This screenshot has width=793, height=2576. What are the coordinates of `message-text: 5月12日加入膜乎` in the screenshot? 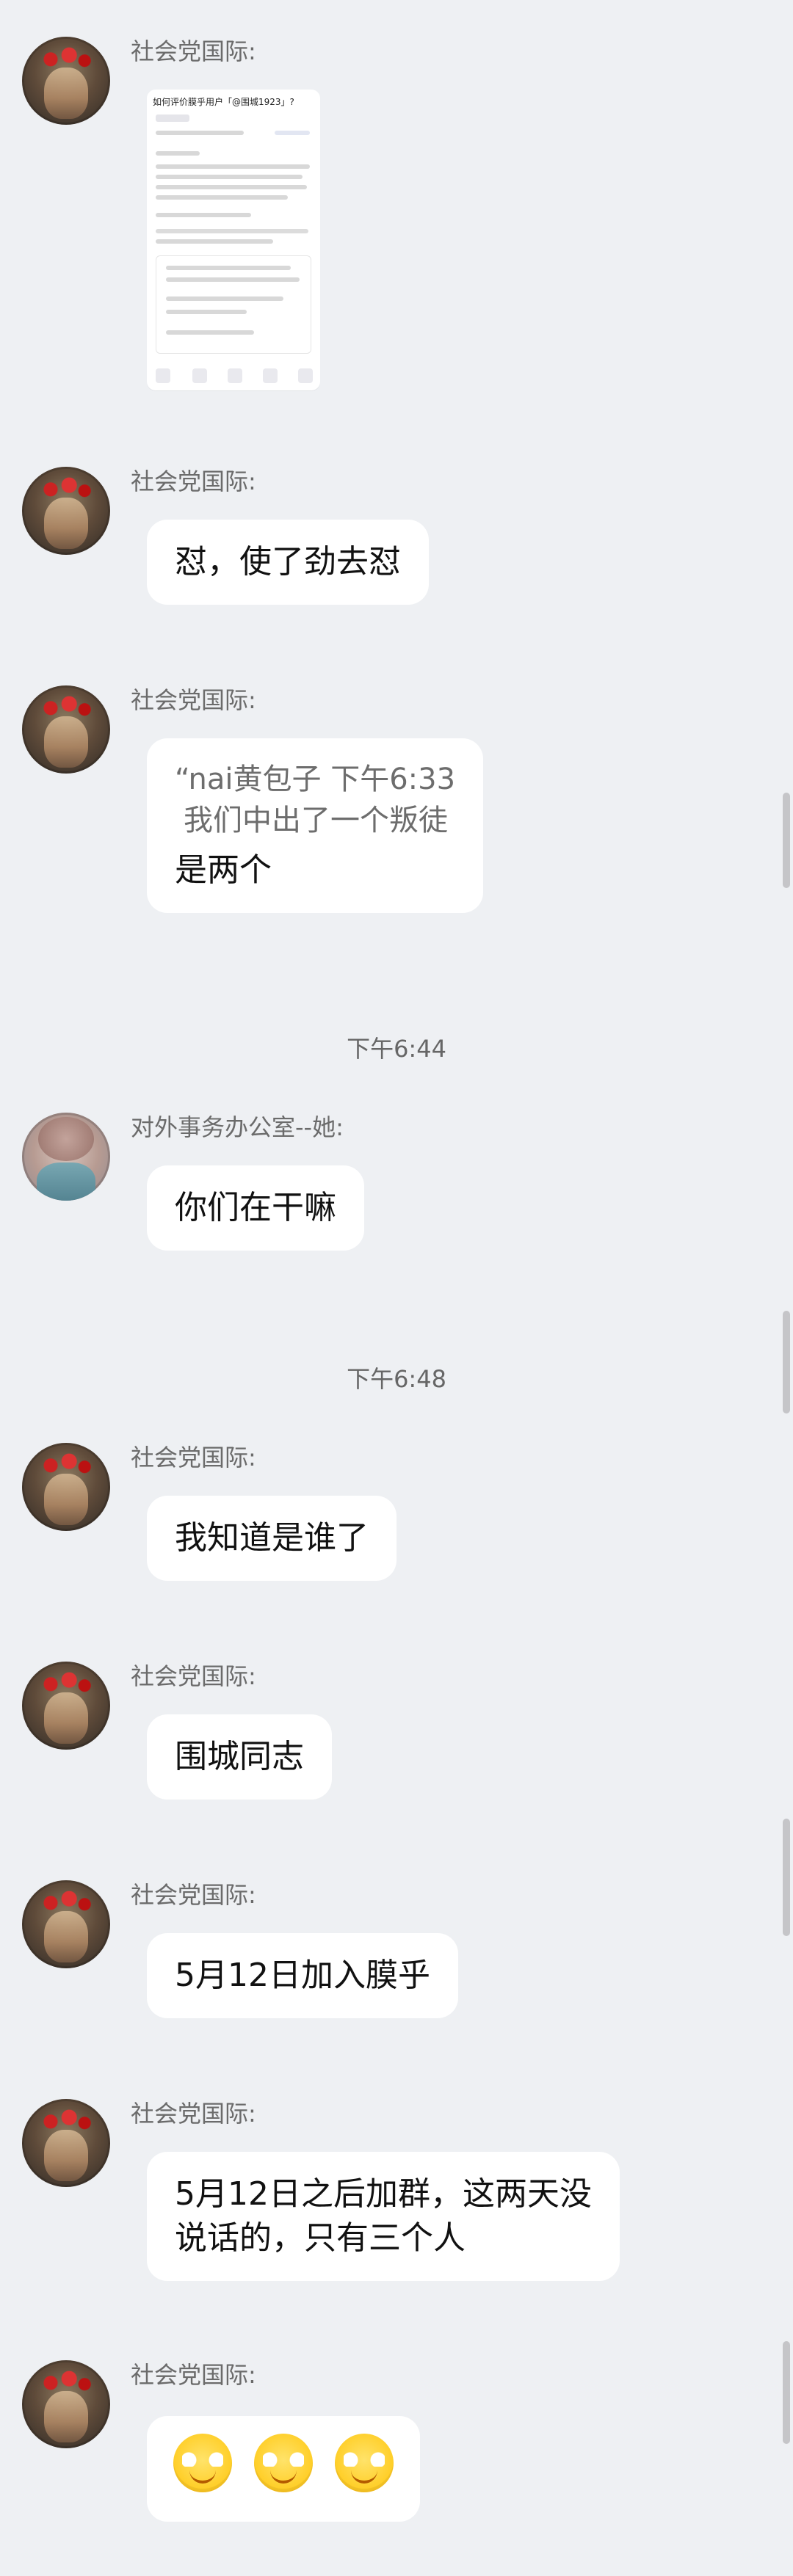 It's located at (302, 1975).